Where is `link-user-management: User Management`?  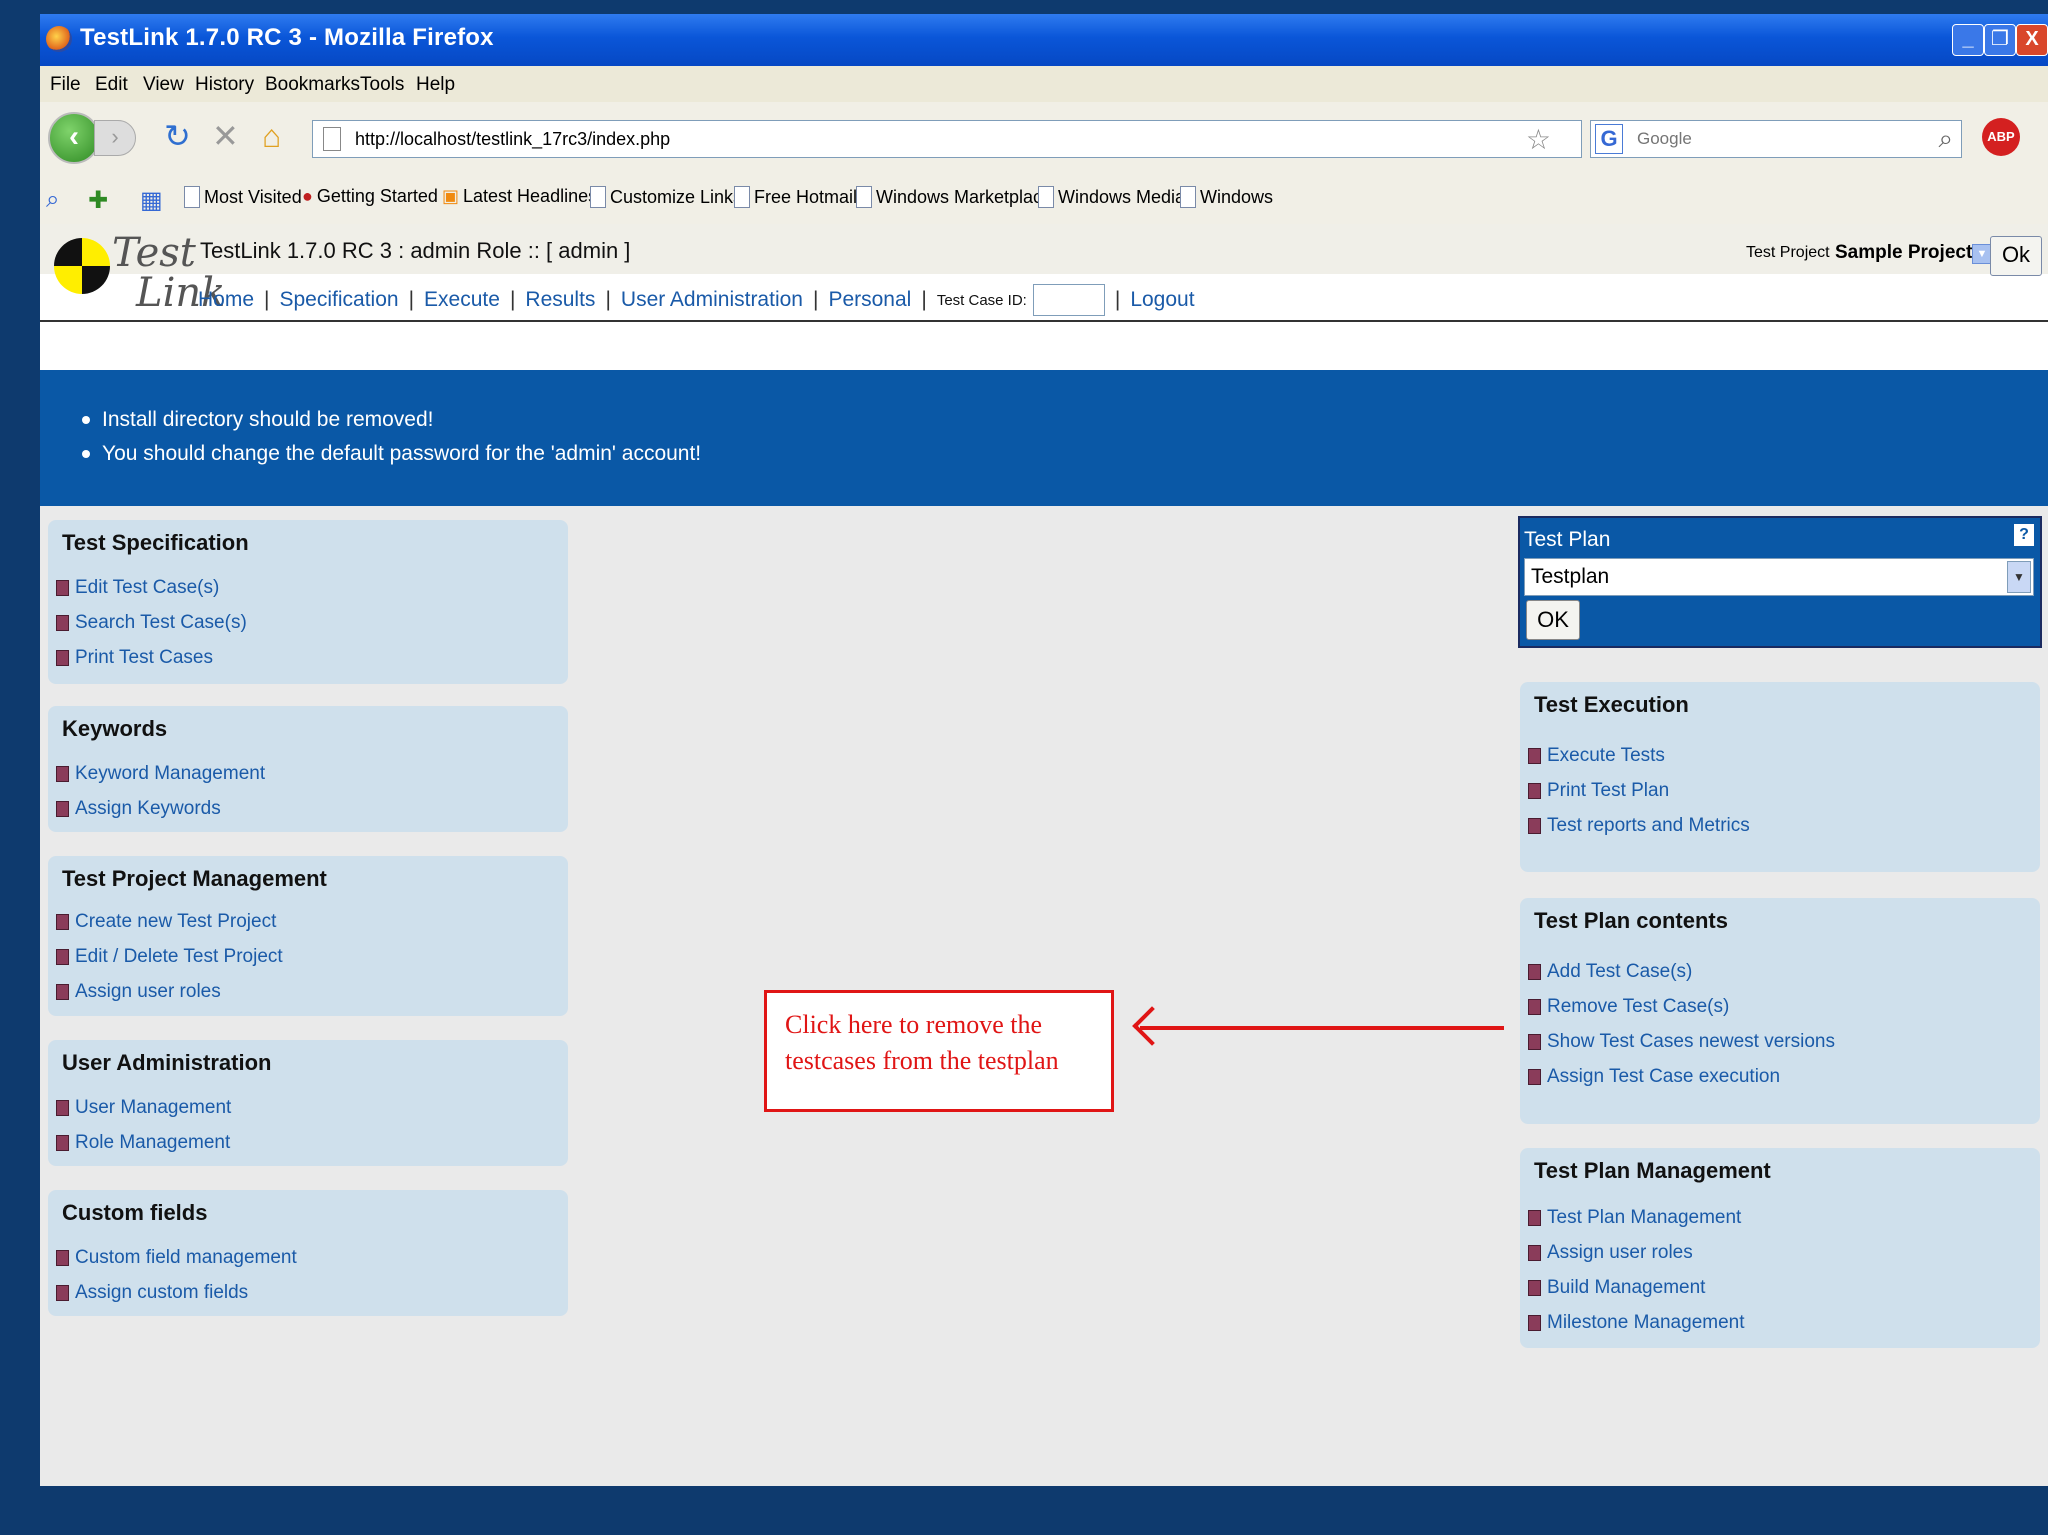 link-user-management: User Management is located at coordinates (143, 1107).